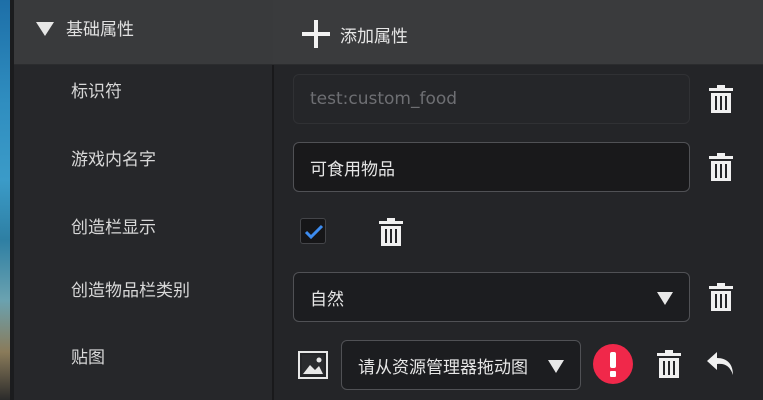  What do you see at coordinates (384, 99) in the screenshot?
I see `identifier-value: test:custom_food` at bounding box center [384, 99].